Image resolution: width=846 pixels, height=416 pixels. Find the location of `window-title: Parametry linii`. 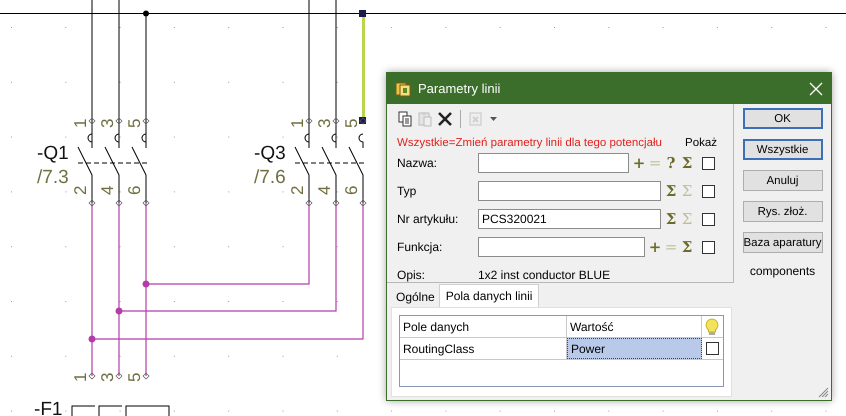

window-title: Parametry linii is located at coordinates (460, 88).